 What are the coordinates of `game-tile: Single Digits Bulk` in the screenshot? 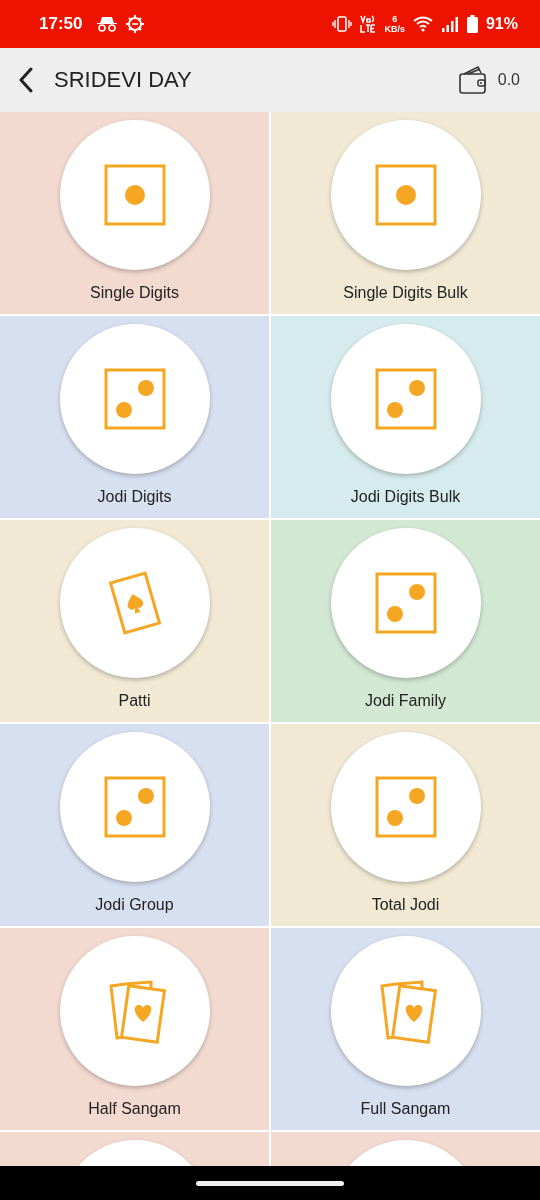 It's located at (405, 213).